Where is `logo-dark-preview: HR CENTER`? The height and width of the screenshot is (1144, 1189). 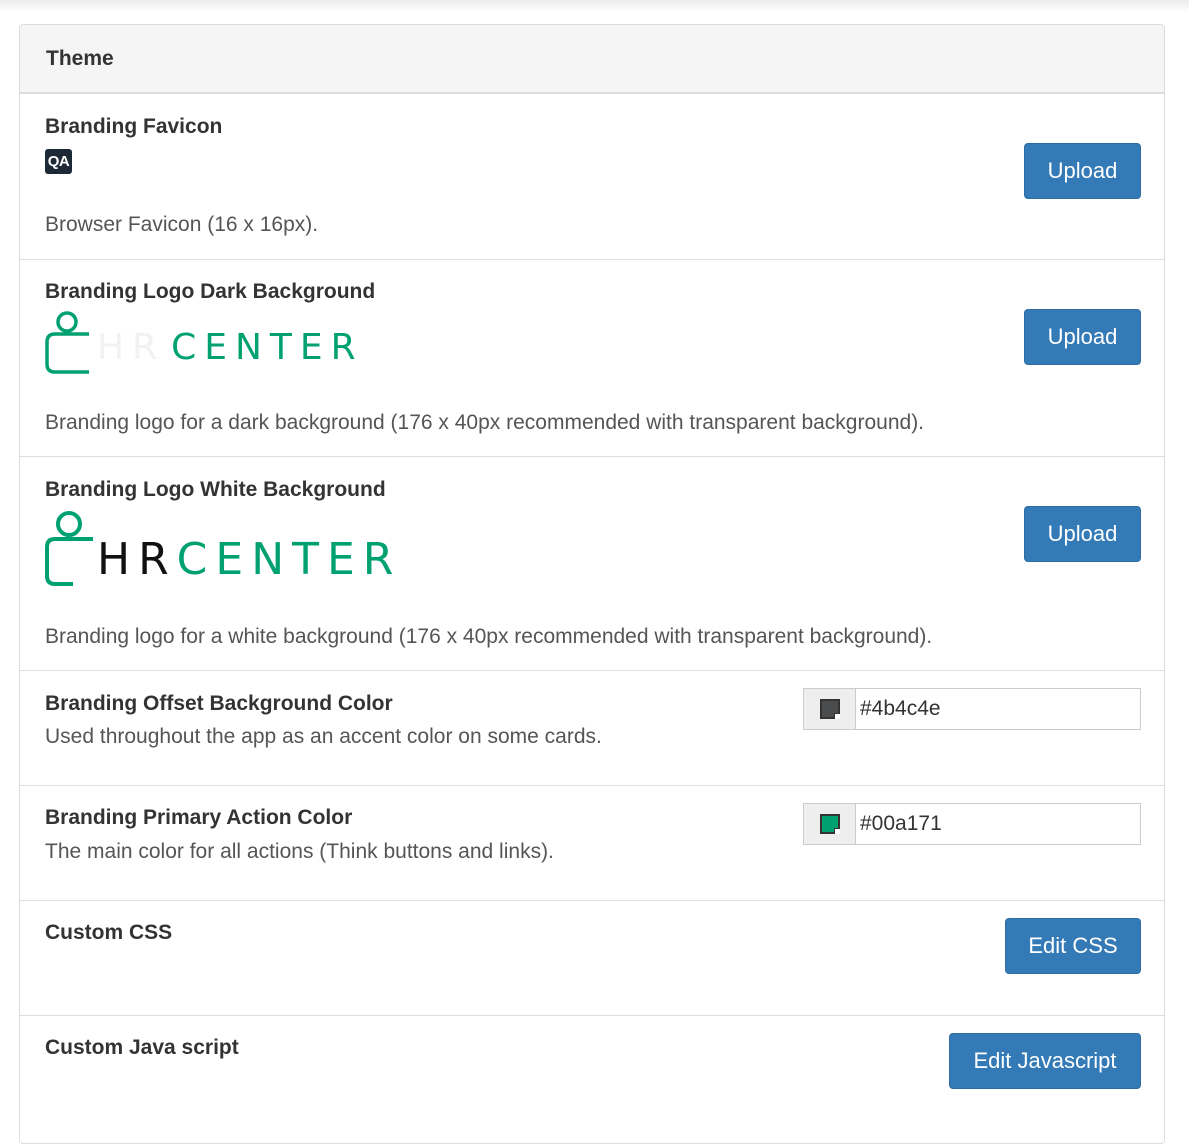
logo-dark-preview: HR CENTER is located at coordinates (204, 341).